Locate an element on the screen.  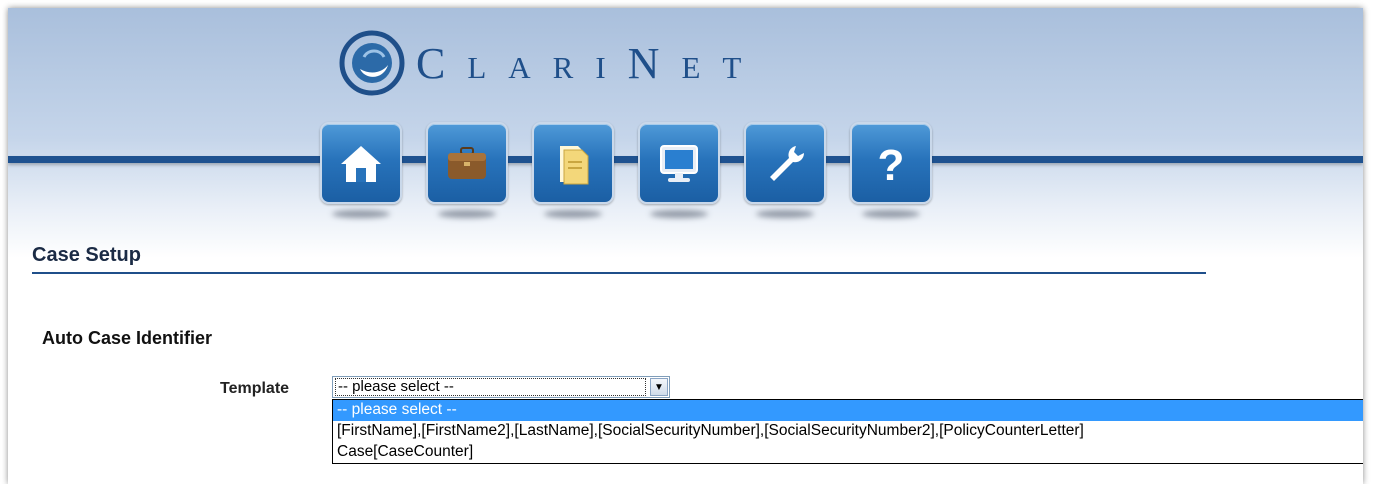
home-icon is located at coordinates (361, 164).